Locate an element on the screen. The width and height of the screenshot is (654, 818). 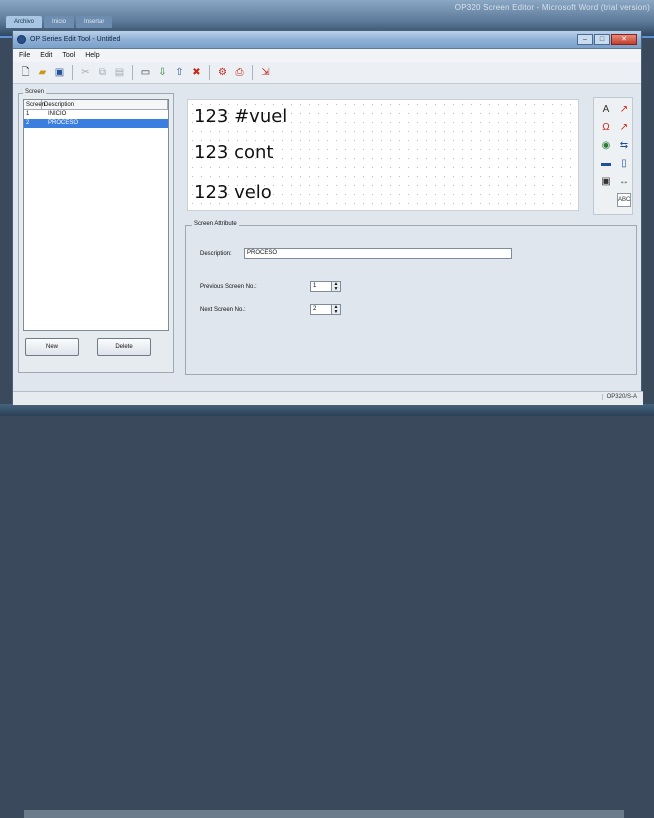
description-row: Description: PROCESO is located at coordinates (356, 253).